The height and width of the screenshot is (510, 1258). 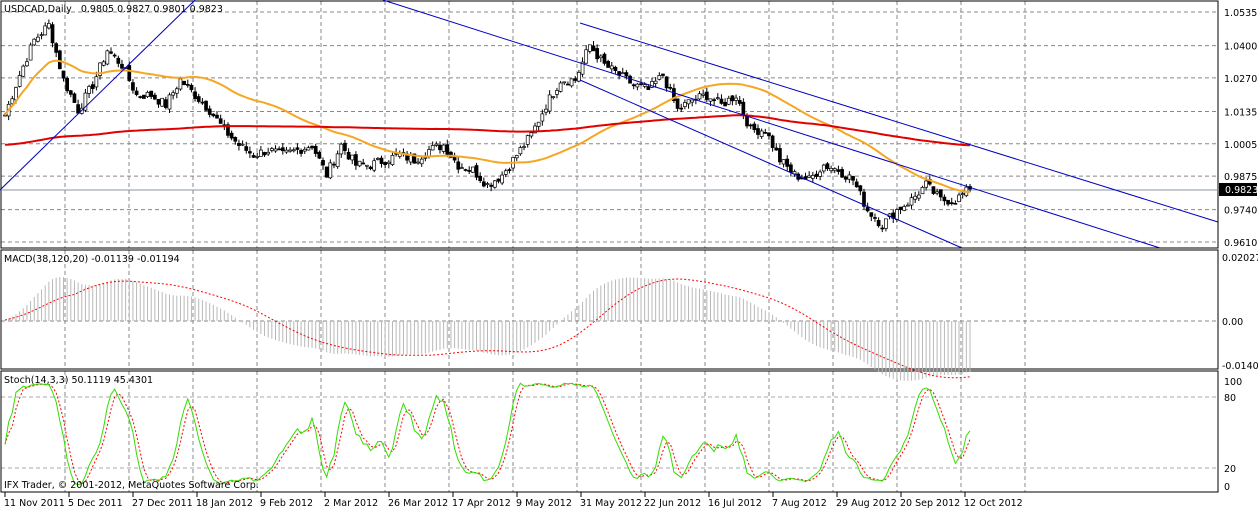 I want to click on date-label: 17 Apr 2012, so click(x=481, y=503).